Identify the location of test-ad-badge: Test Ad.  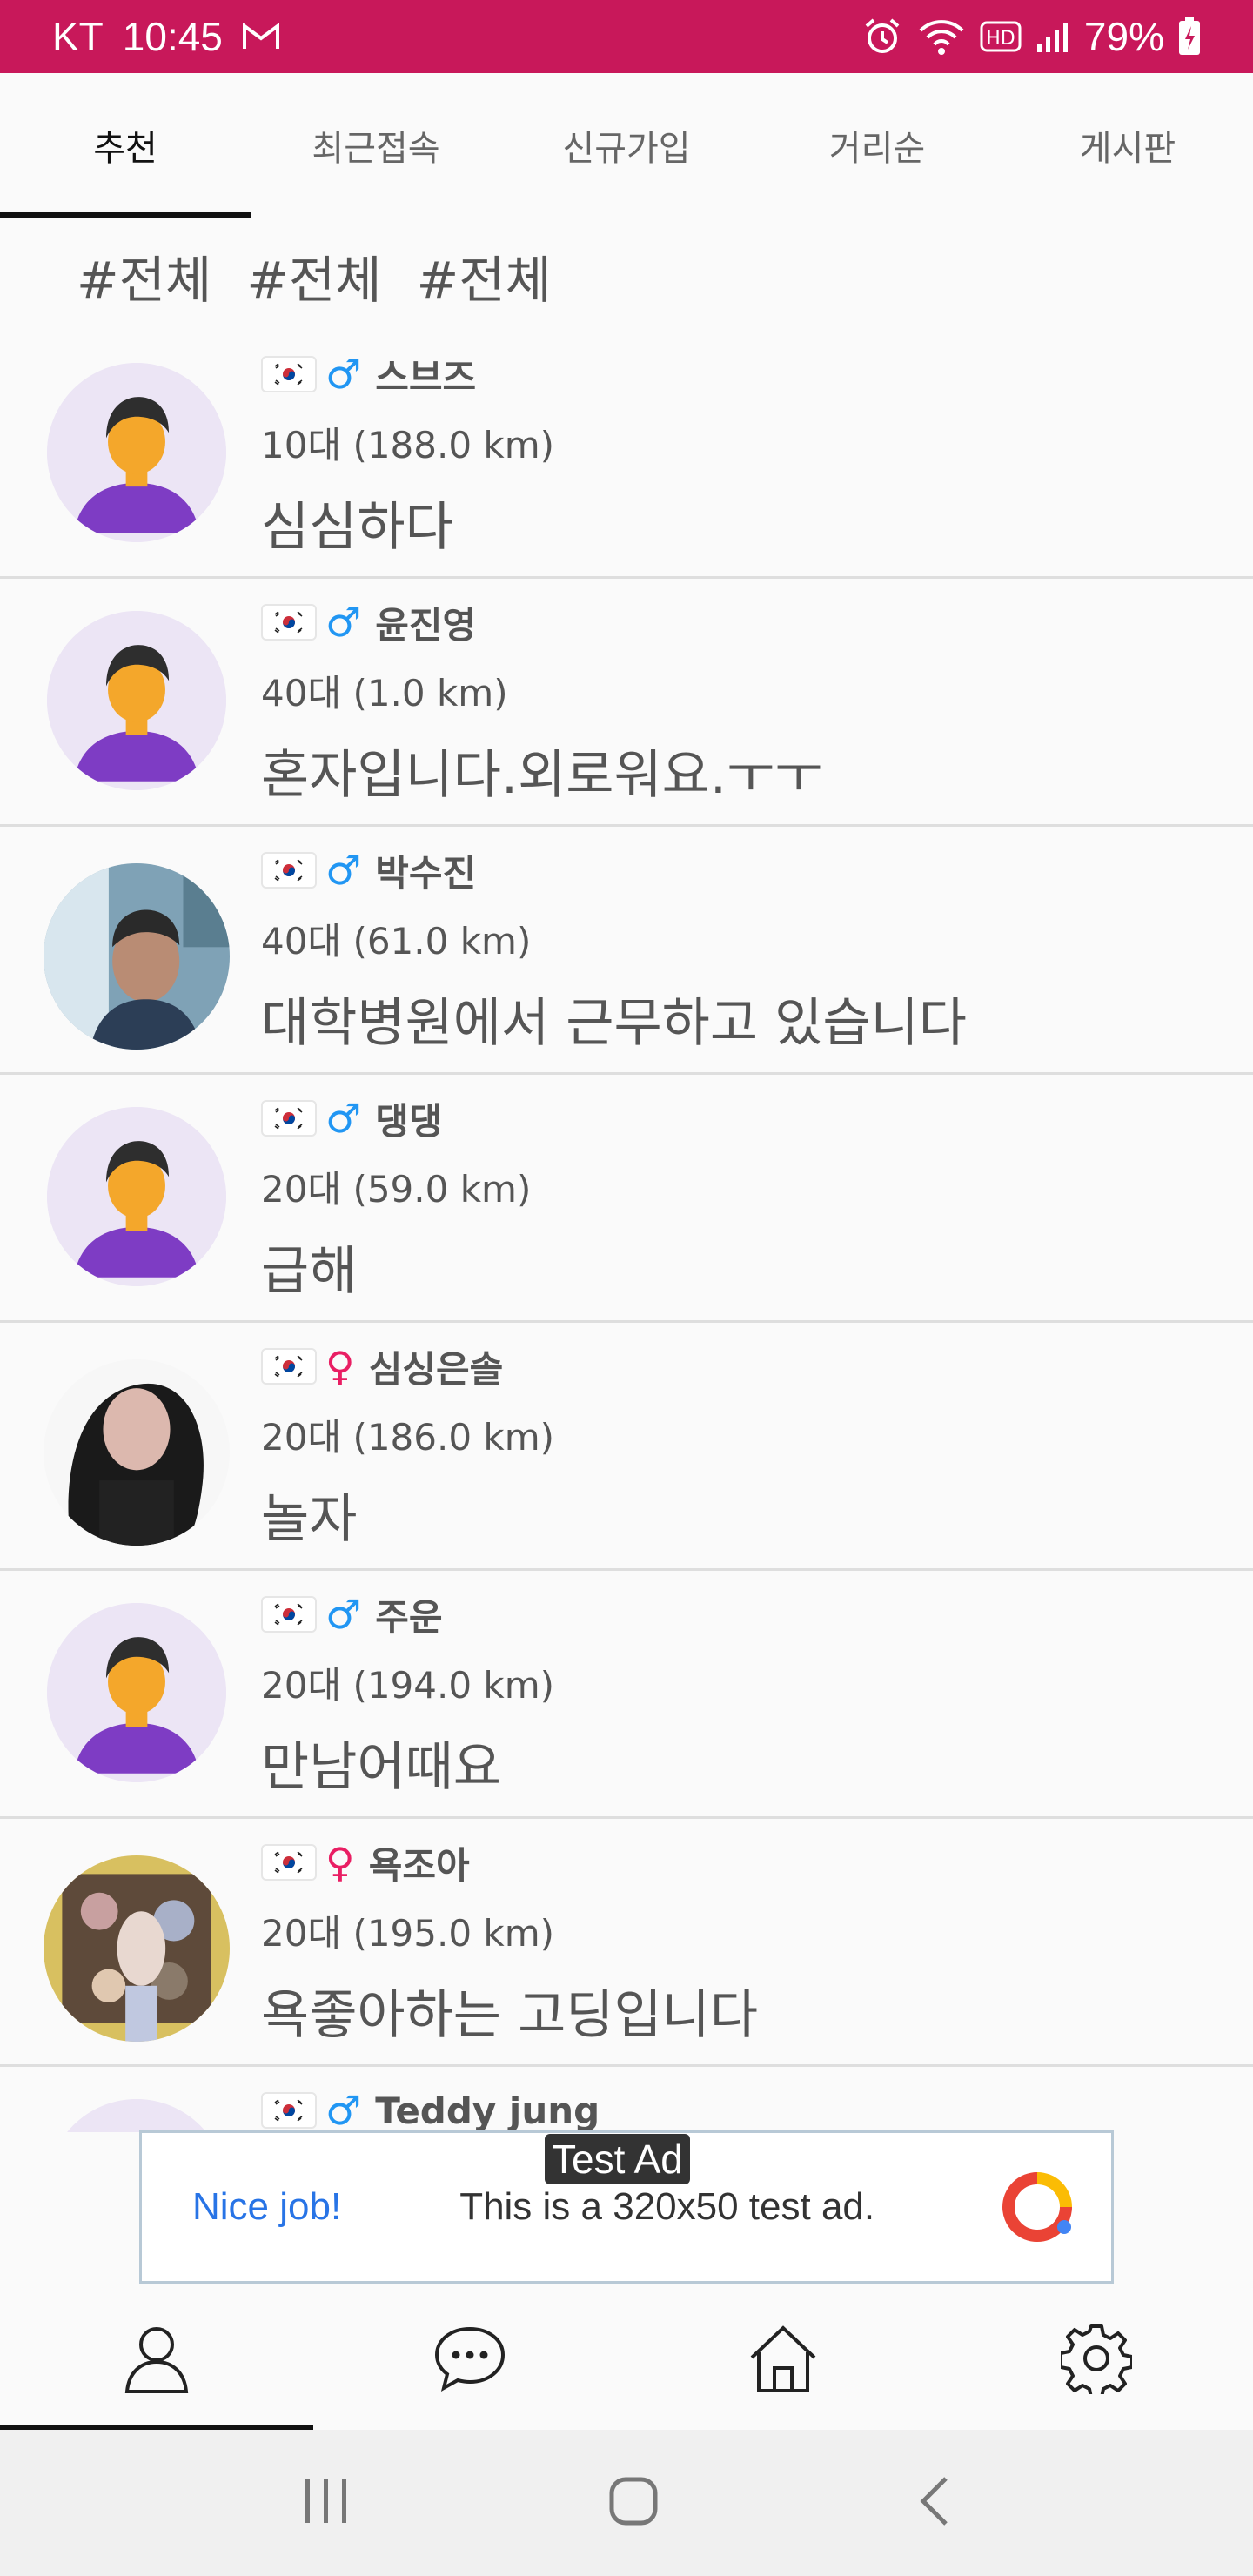
(617, 2159).